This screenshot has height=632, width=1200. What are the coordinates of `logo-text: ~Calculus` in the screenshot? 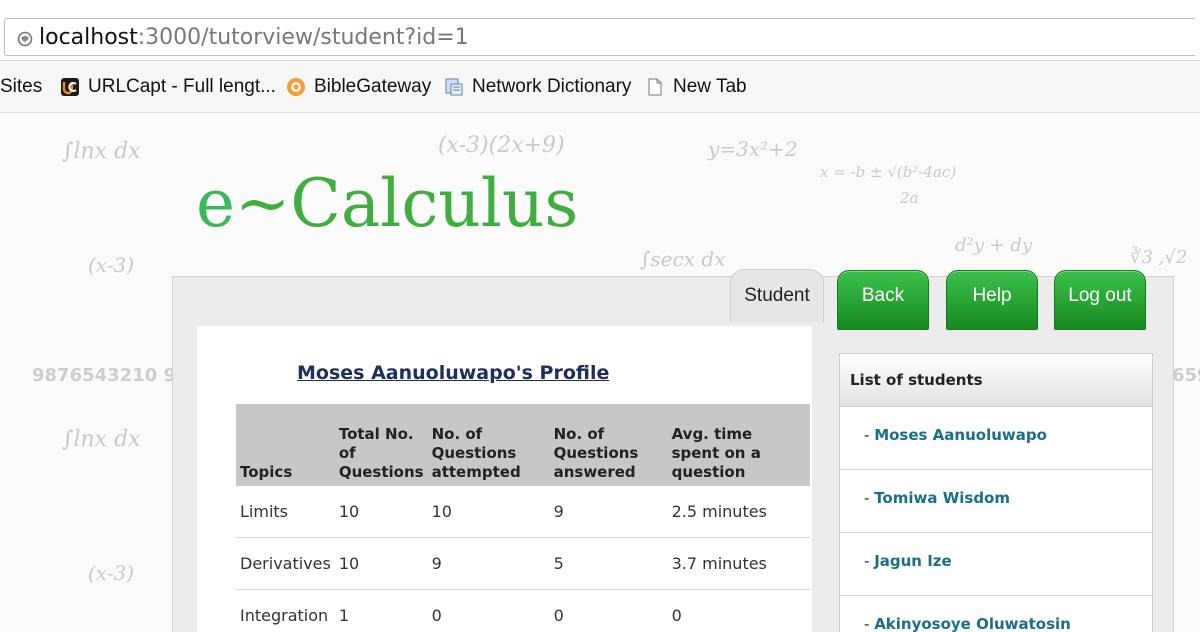 It's located at (407, 203).